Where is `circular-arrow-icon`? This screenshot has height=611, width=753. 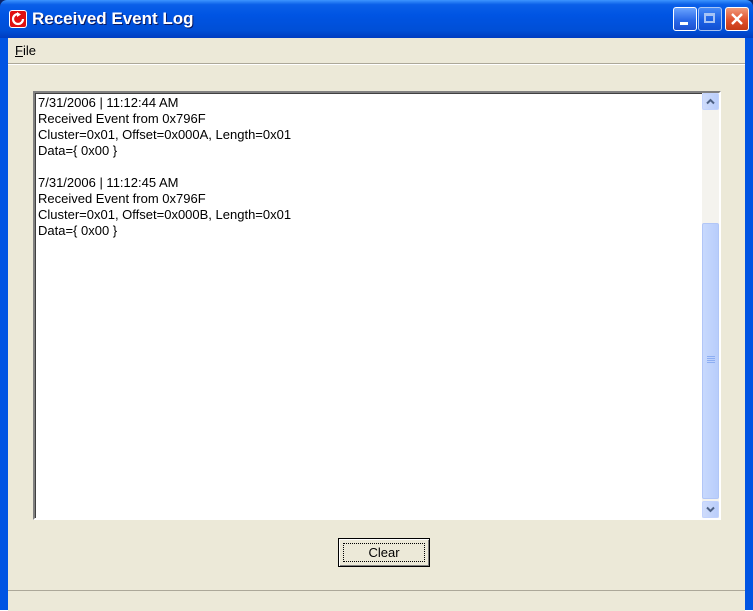 circular-arrow-icon is located at coordinates (18, 19).